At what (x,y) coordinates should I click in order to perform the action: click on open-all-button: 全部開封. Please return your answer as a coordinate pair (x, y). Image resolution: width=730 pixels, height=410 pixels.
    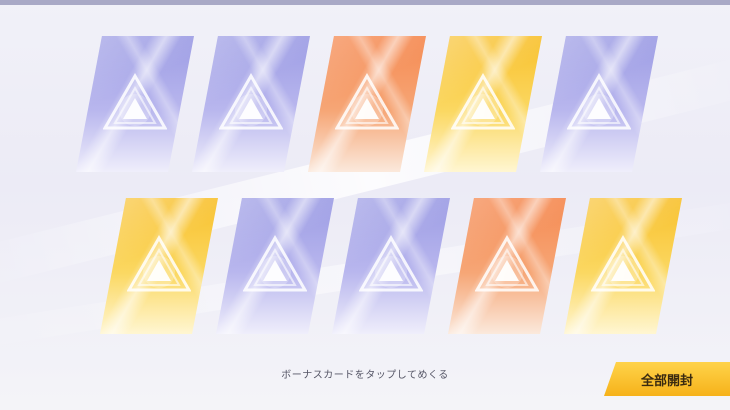
    Looking at the image, I should click on (667, 379).